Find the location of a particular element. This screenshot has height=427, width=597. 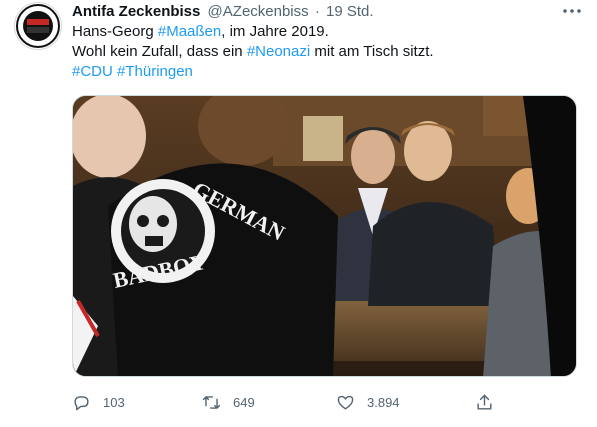

author-handle: @AZeckenbiss is located at coordinates (258, 11).